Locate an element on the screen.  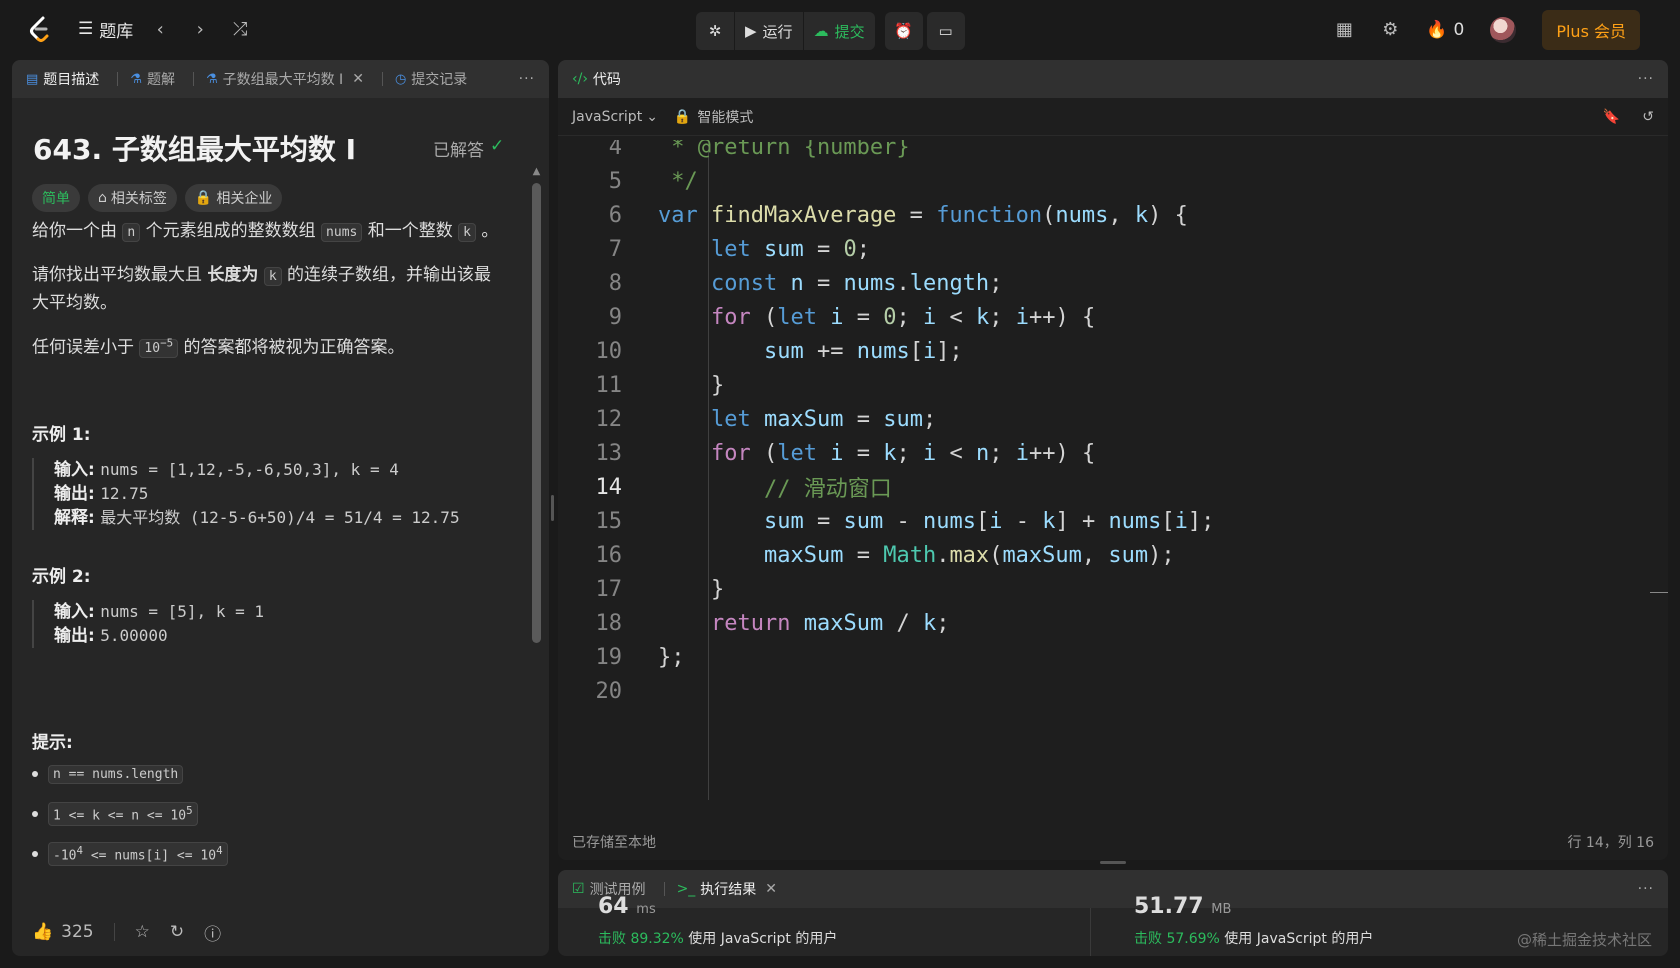
tag-icon: ⌂ is located at coordinates (102, 198).